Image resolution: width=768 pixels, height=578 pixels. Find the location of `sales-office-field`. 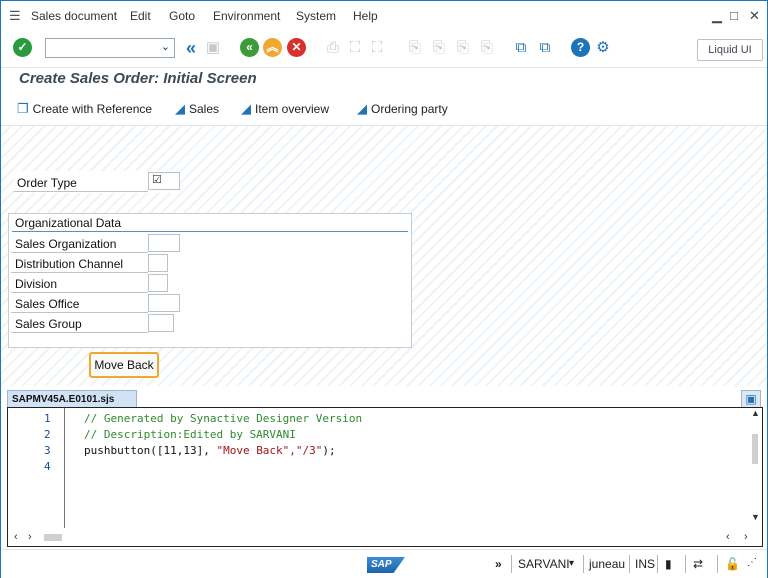

sales-office-field is located at coordinates (164, 303).